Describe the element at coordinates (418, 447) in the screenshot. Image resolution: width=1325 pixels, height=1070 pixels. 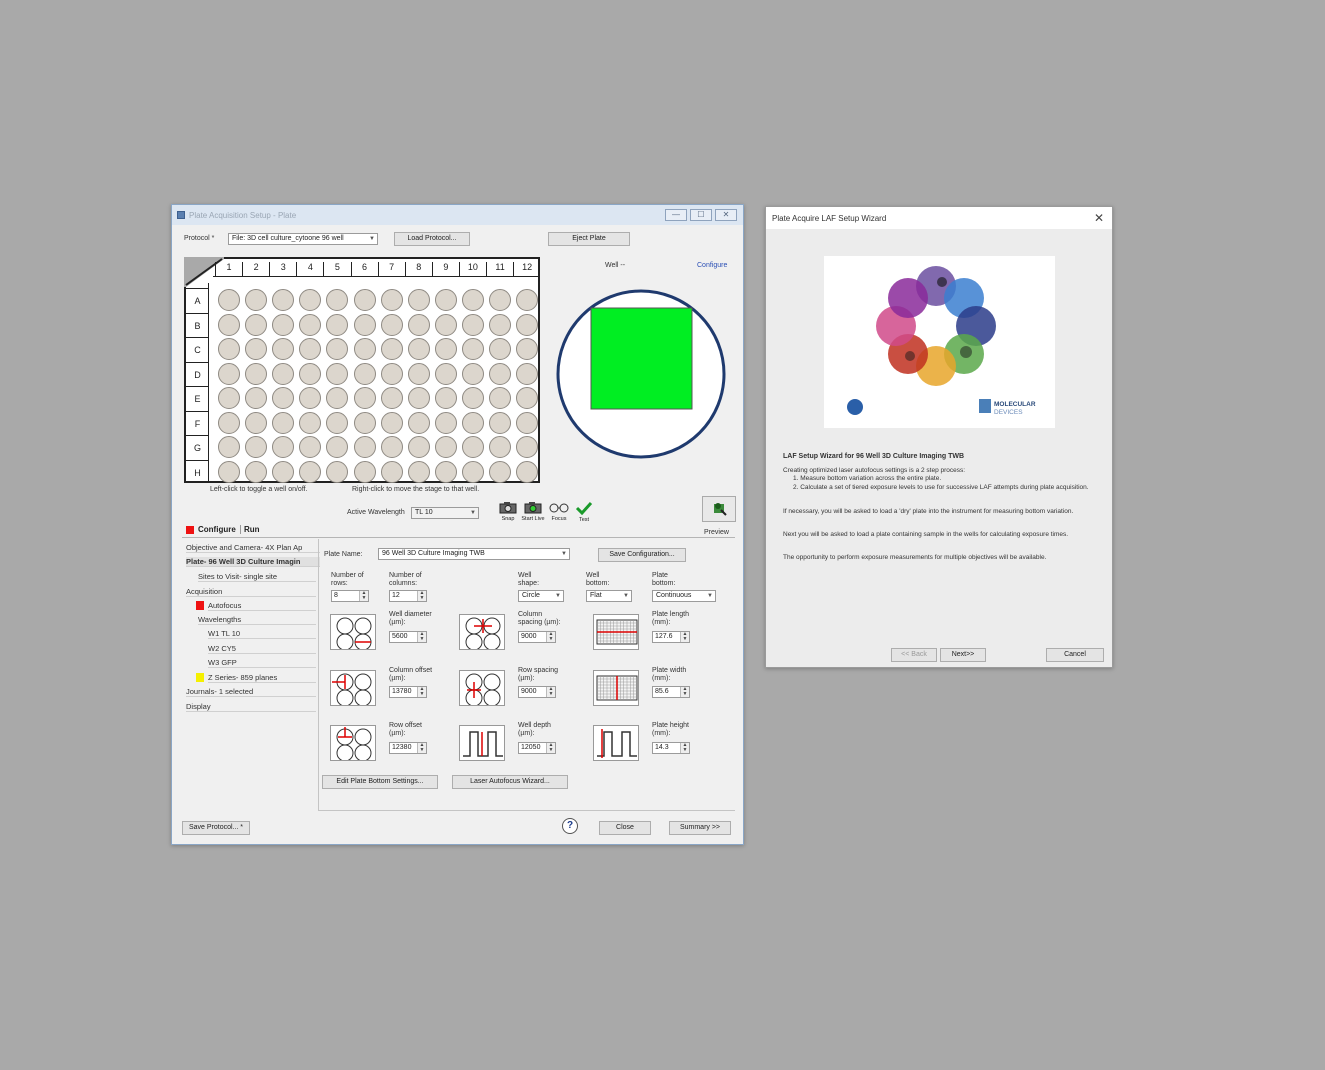
I see `plate-well-G8` at that location.